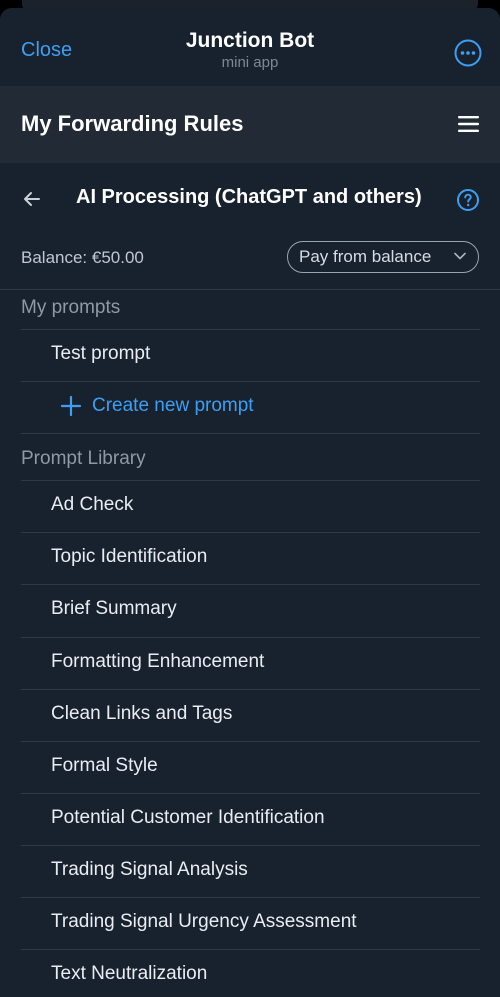 This screenshot has width=500, height=997. I want to click on page-header: My Forwarding Rules, so click(250, 124).